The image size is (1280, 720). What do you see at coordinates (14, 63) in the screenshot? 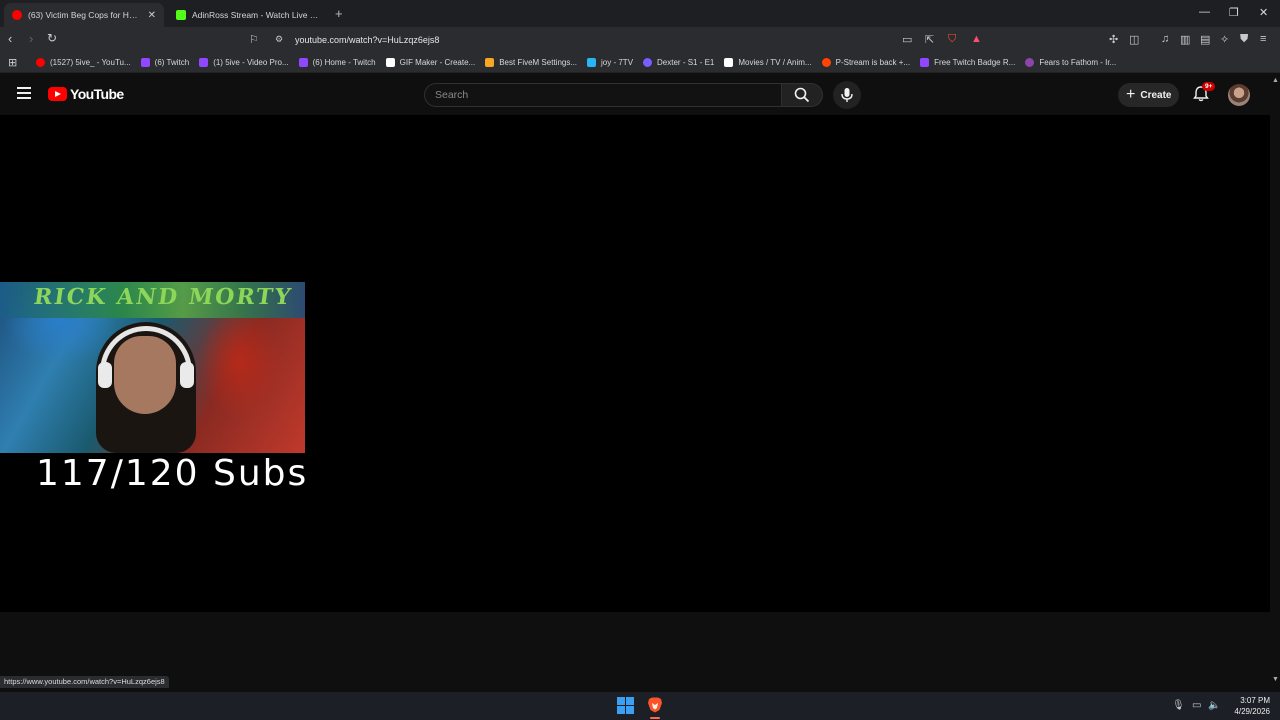
I see `apps-grid-icon: ⊞` at bounding box center [14, 63].